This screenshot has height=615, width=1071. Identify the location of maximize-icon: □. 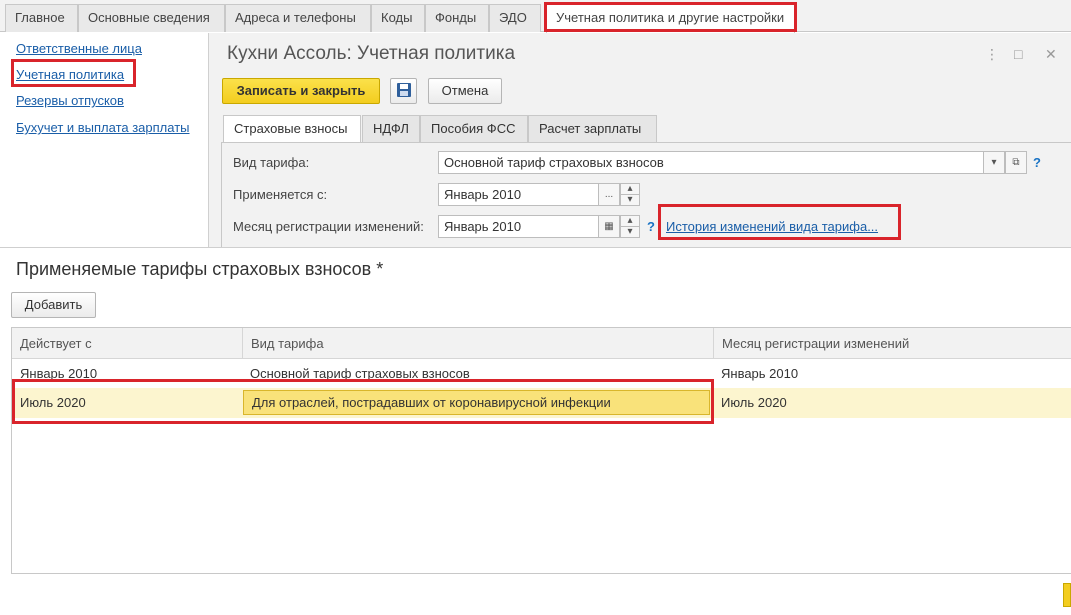
(1018, 54).